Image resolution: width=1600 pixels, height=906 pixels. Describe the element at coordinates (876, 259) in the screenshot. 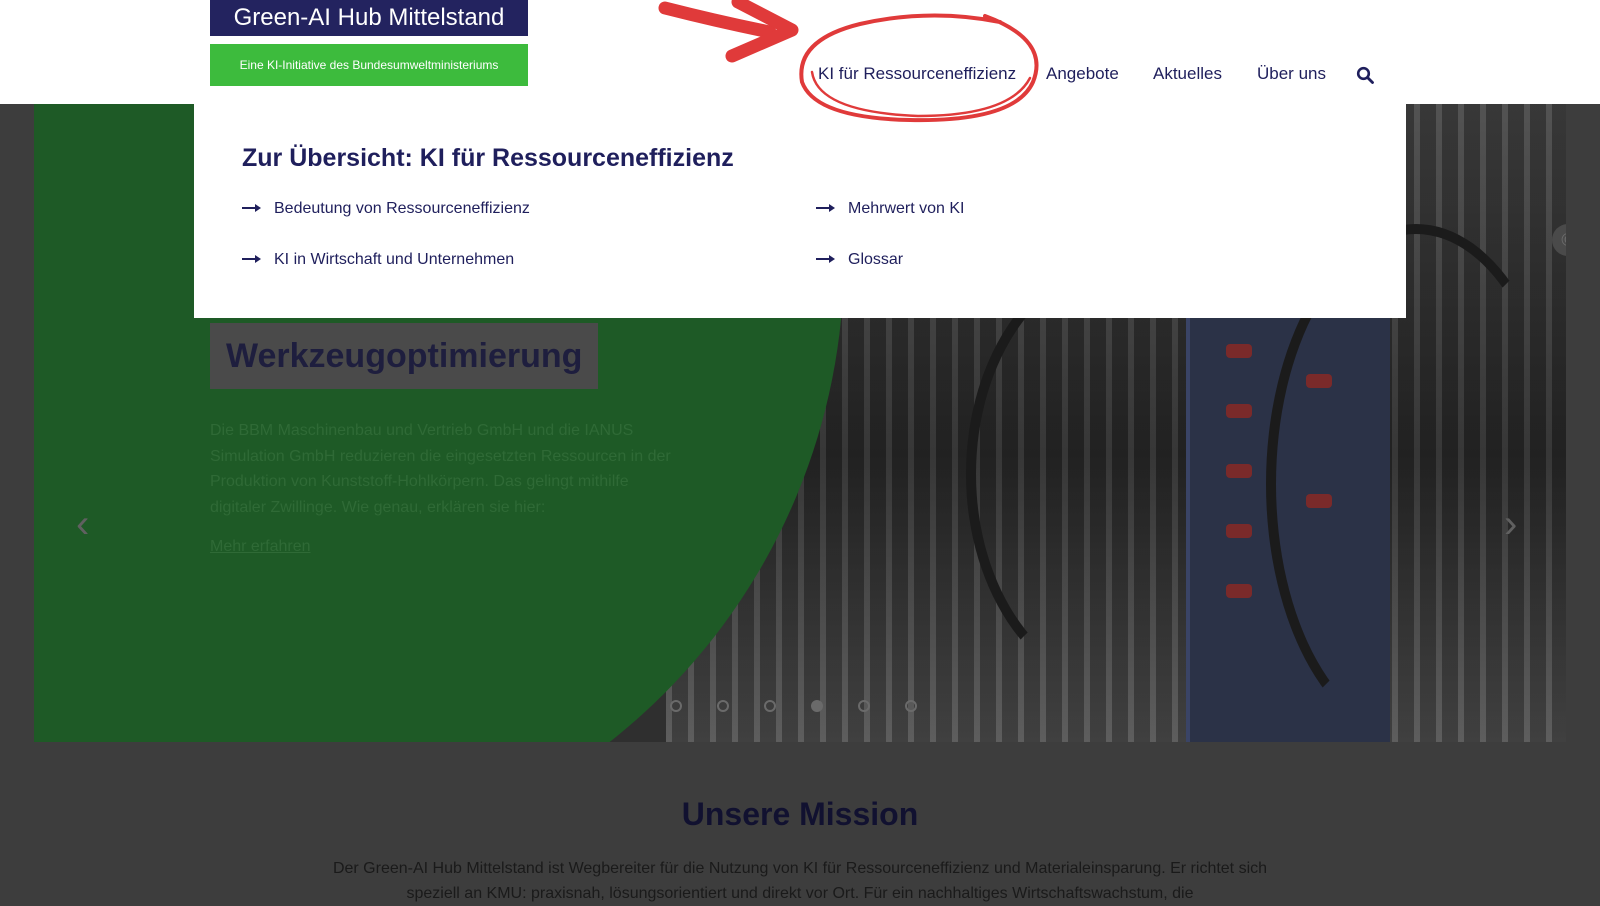

I see `dropdown-item-label: Glossar` at that location.